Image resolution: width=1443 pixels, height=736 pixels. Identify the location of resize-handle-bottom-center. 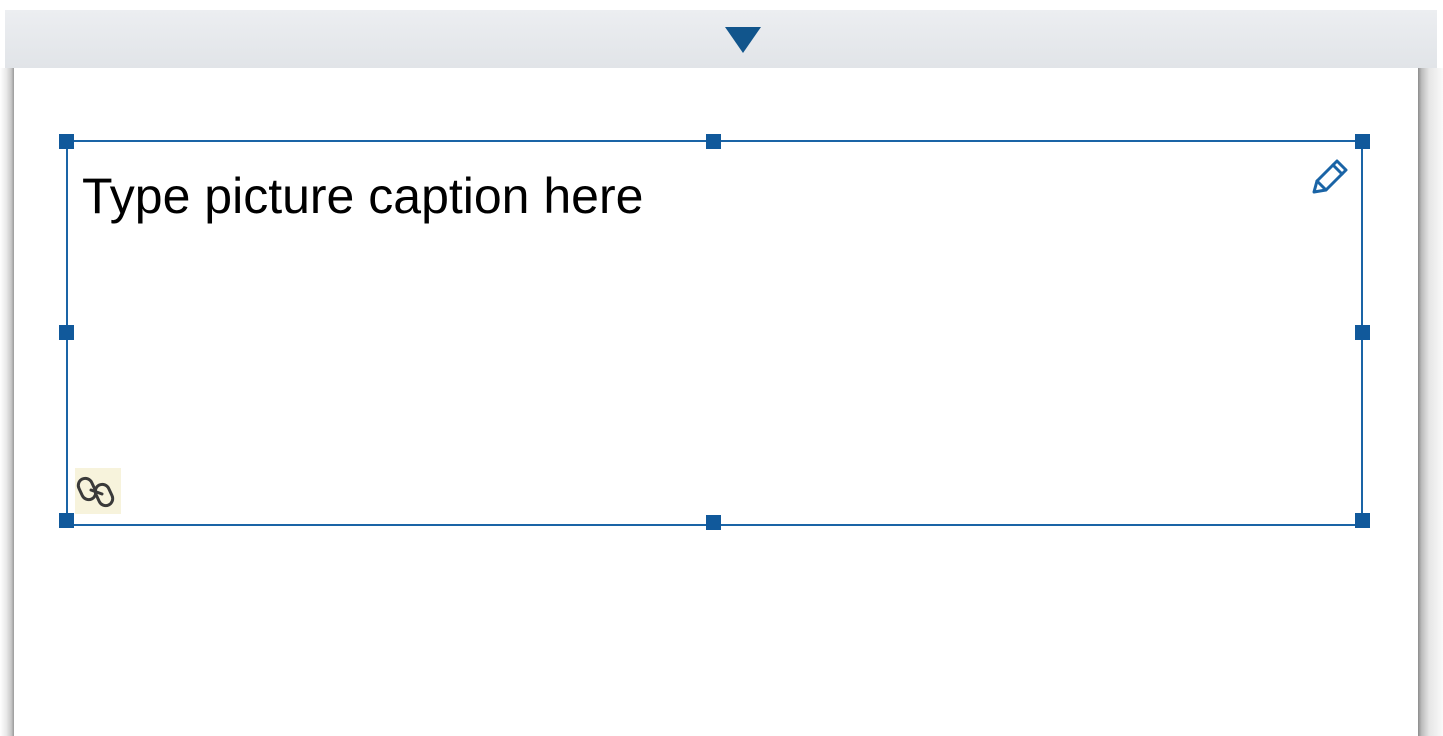
(713, 522).